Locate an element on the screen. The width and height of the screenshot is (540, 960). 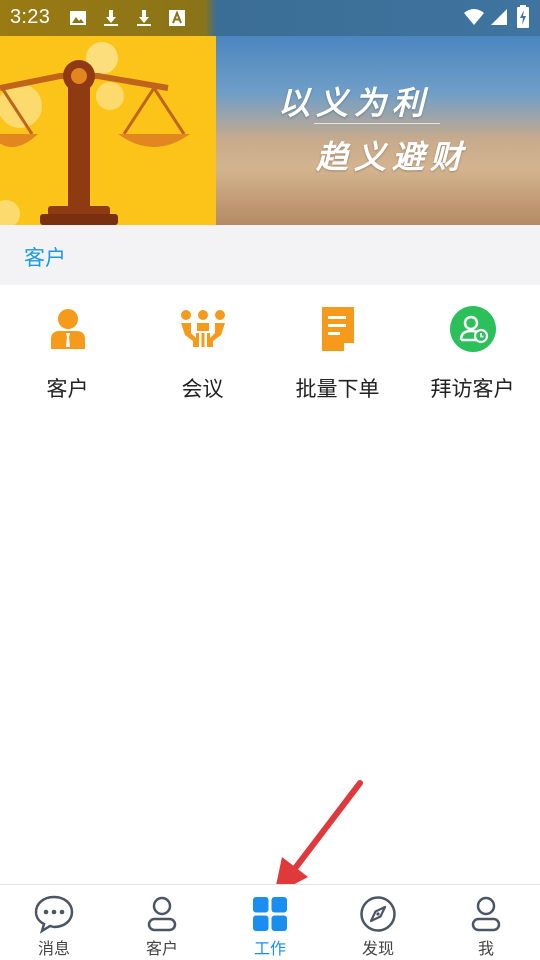
batch-order-icon is located at coordinates (338, 329).